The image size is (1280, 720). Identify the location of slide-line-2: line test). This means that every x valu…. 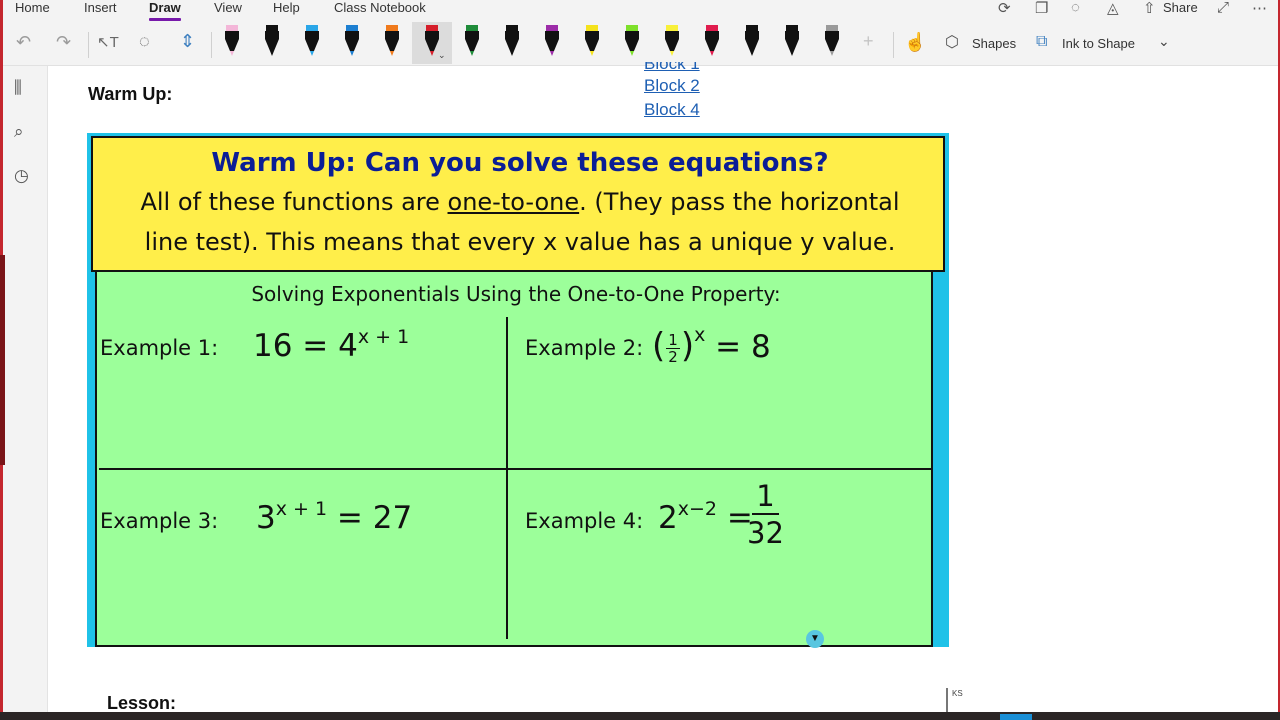
(520, 242).